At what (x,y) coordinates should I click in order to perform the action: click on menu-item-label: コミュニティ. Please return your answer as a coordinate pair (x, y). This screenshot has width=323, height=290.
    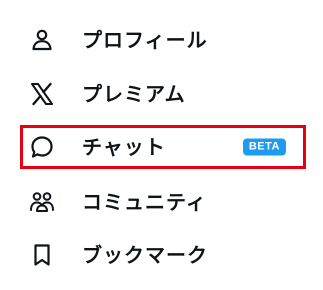
    Looking at the image, I should click on (144, 202).